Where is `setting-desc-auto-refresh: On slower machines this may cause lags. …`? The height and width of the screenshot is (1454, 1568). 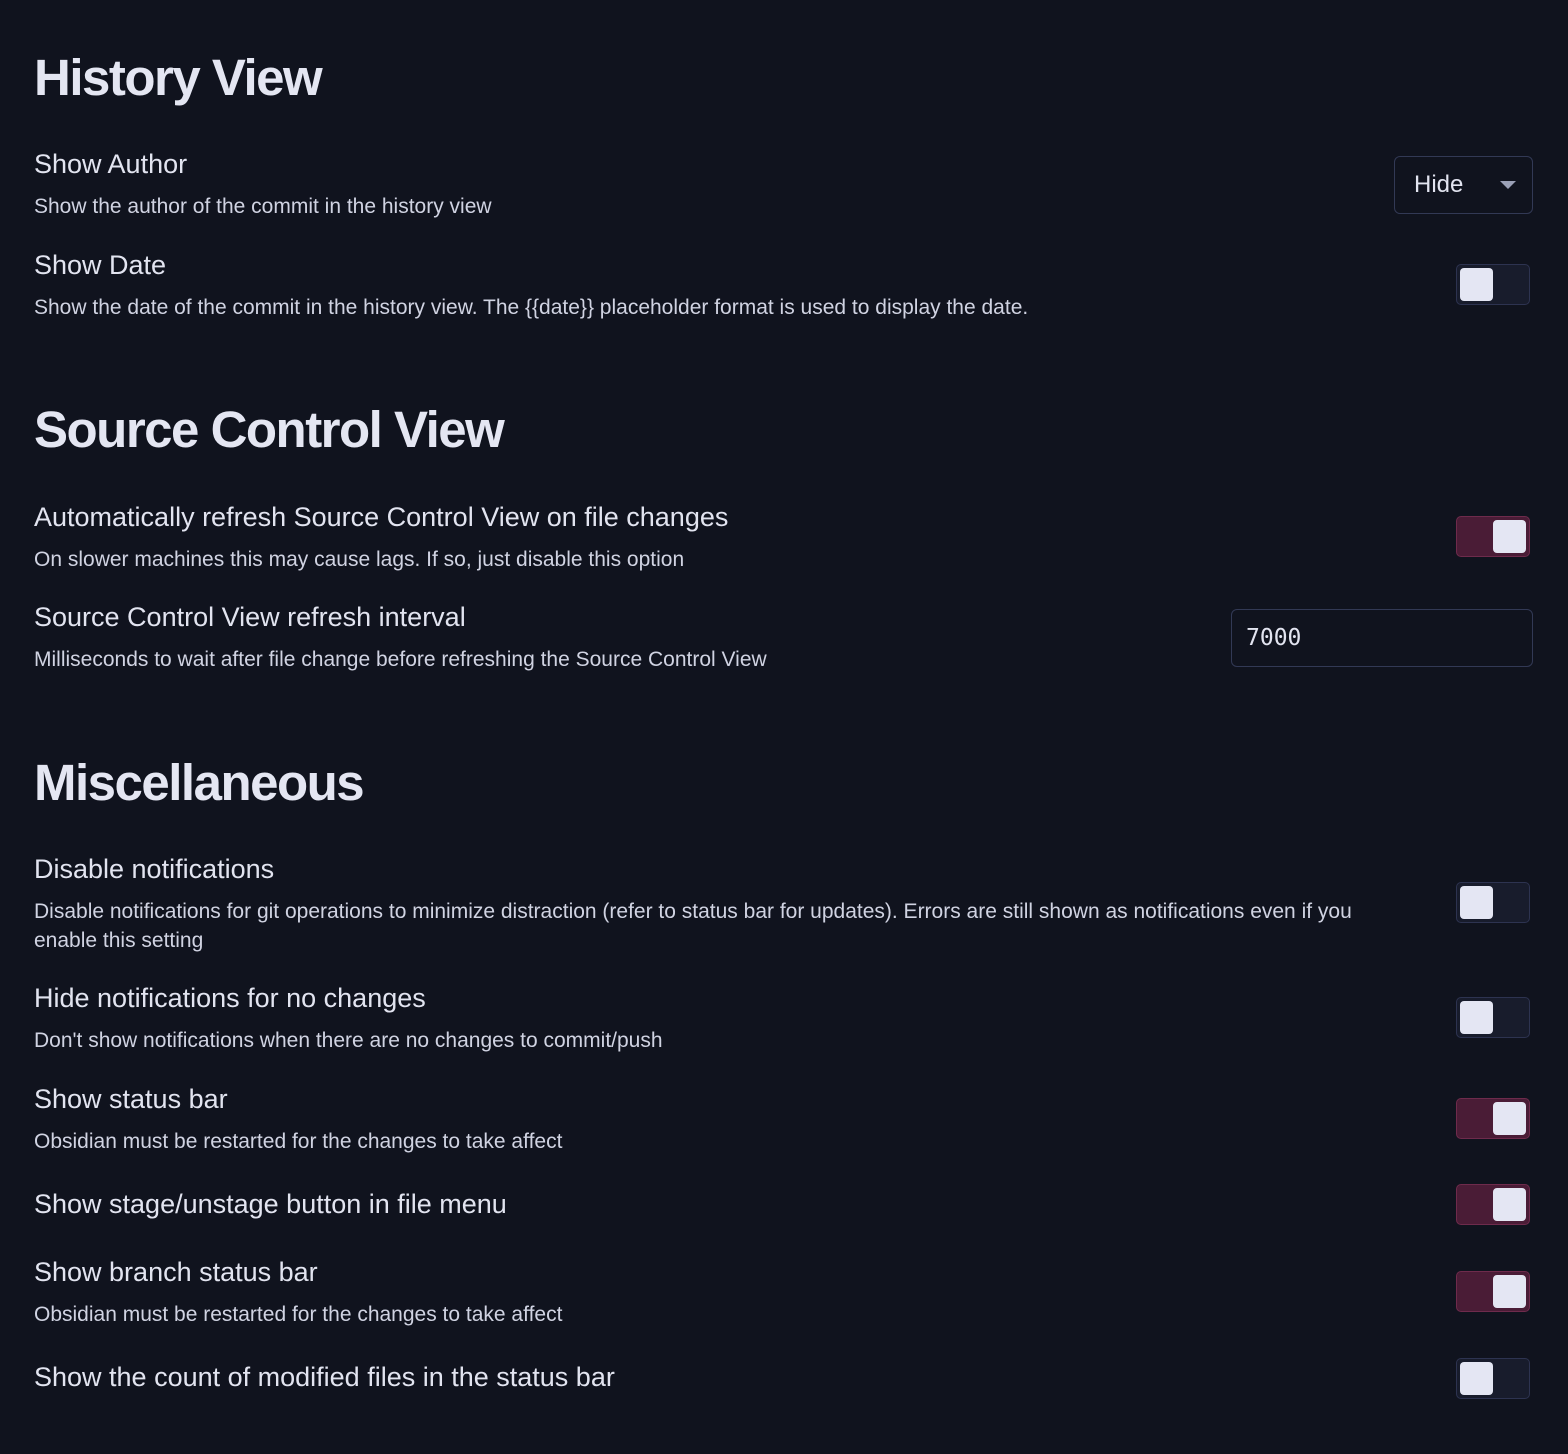
setting-desc-auto-refresh: On slower machines this may cause lags. … is located at coordinates (359, 559).